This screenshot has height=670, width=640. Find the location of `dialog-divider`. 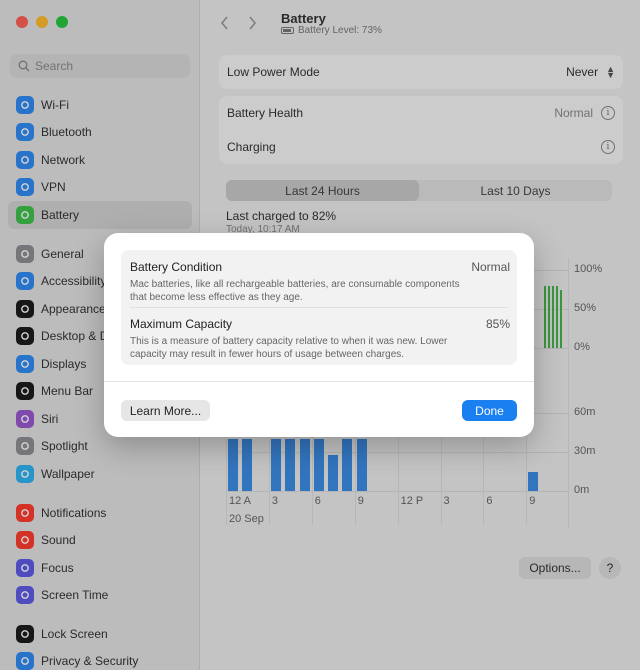

dialog-divider is located at coordinates (319, 307).